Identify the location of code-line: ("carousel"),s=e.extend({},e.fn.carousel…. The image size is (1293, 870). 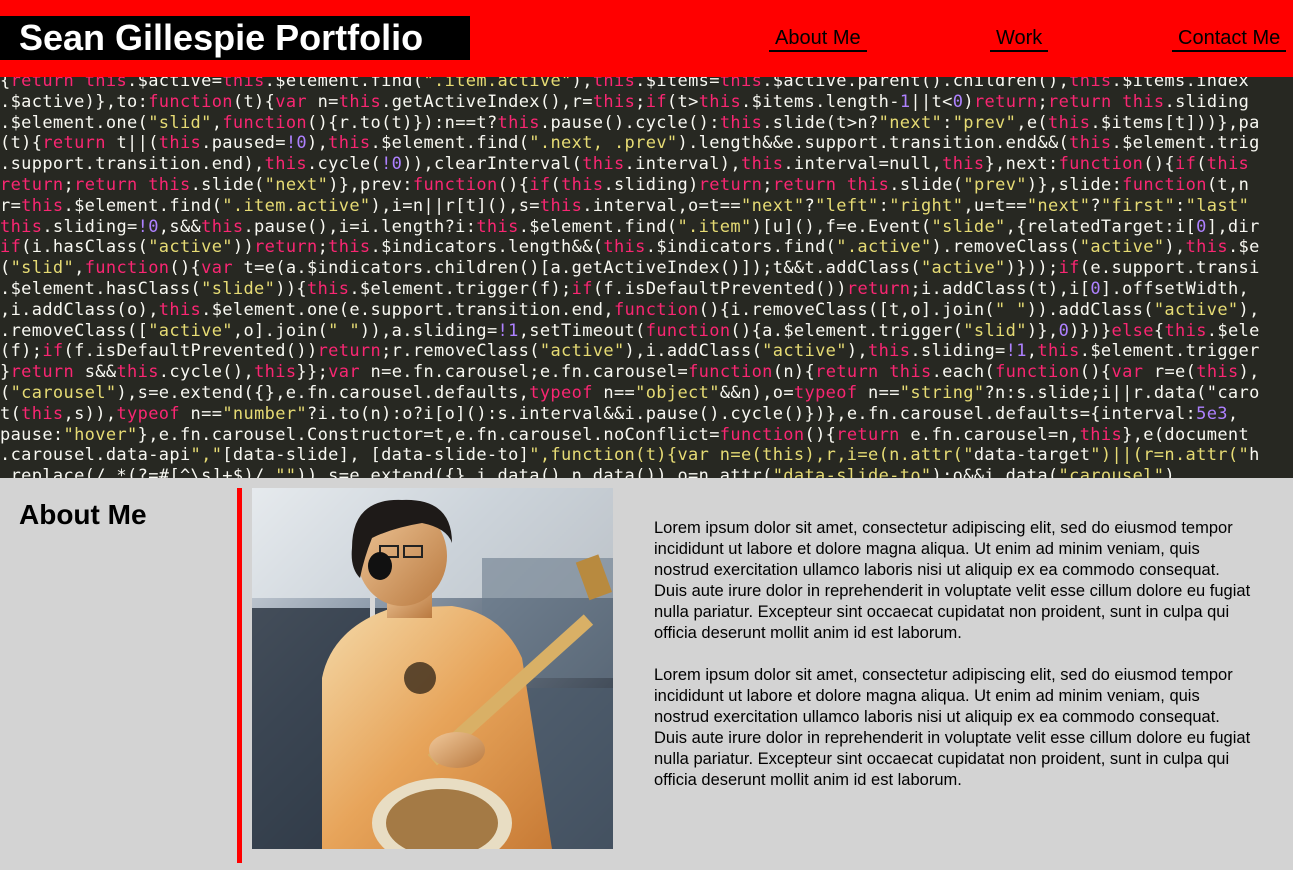
(630, 392).